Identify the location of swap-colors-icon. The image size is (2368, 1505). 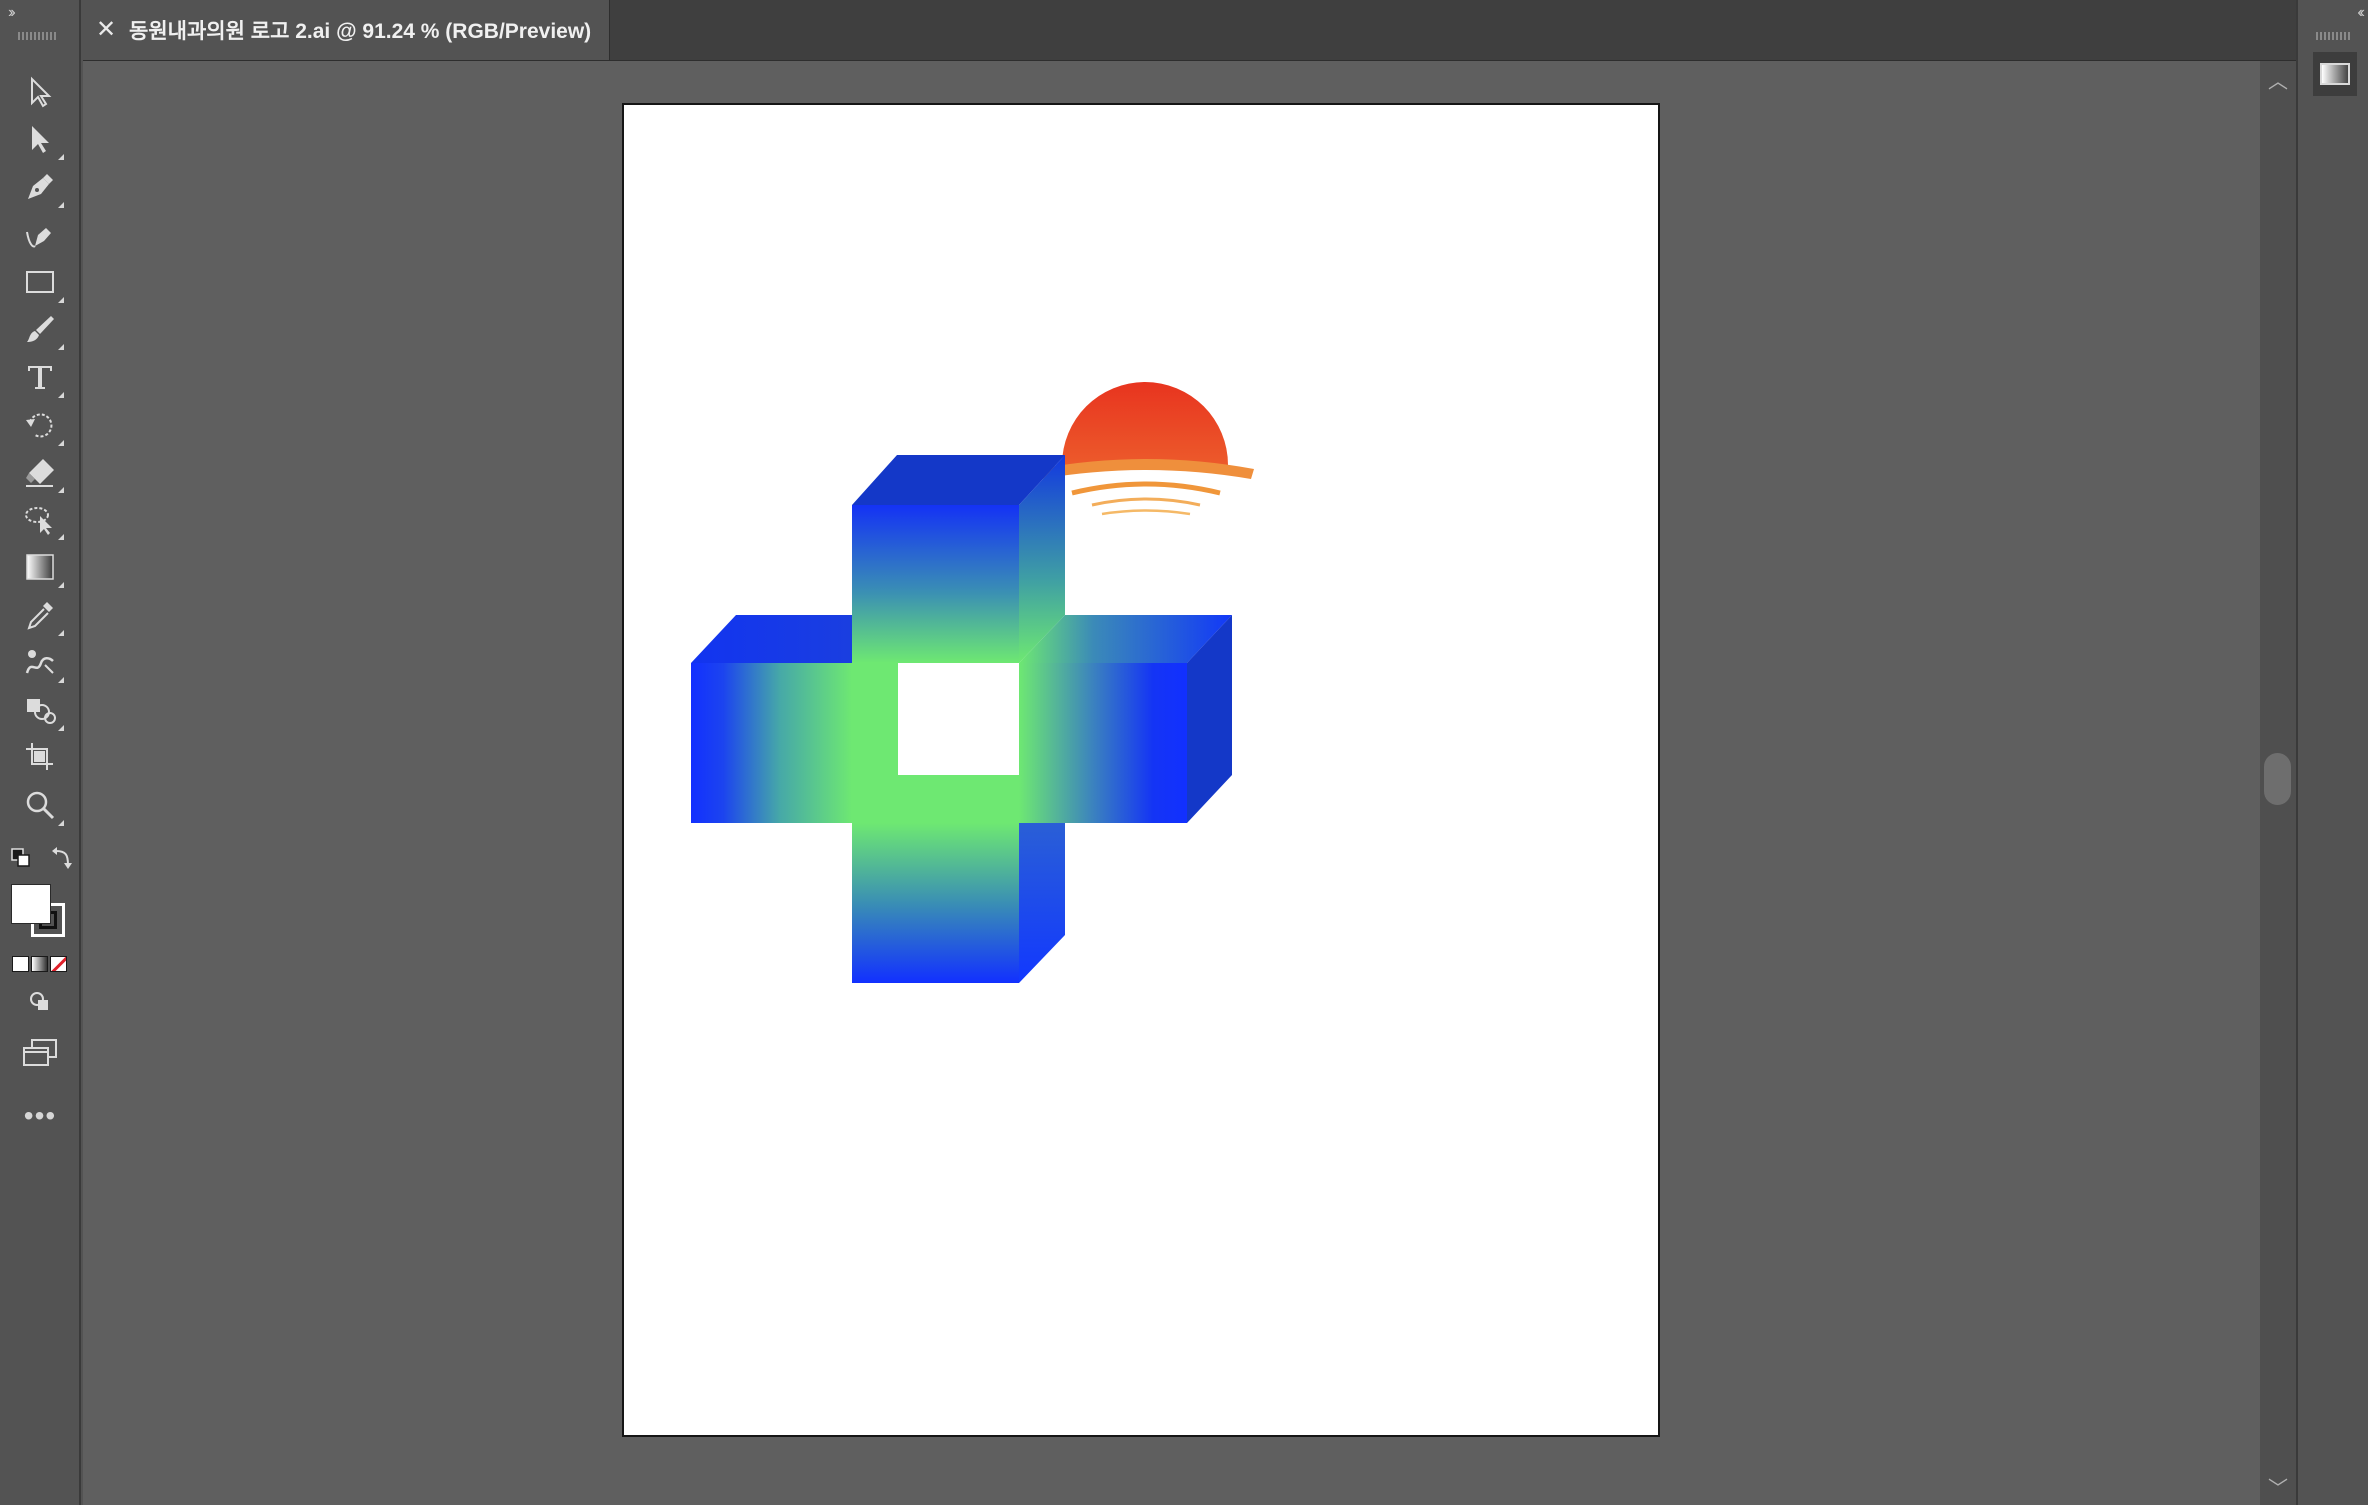
(62, 859).